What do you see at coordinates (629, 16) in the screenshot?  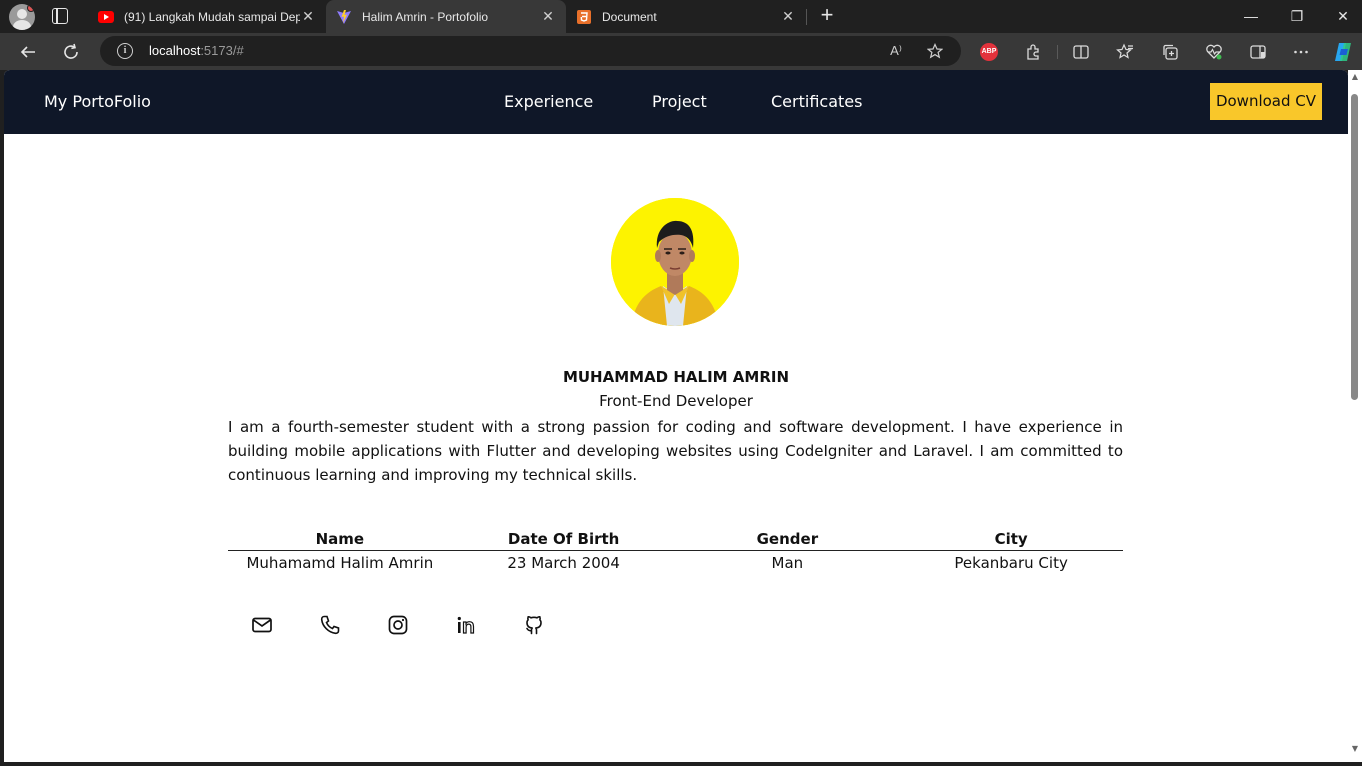 I see `tab-title: Document` at bounding box center [629, 16].